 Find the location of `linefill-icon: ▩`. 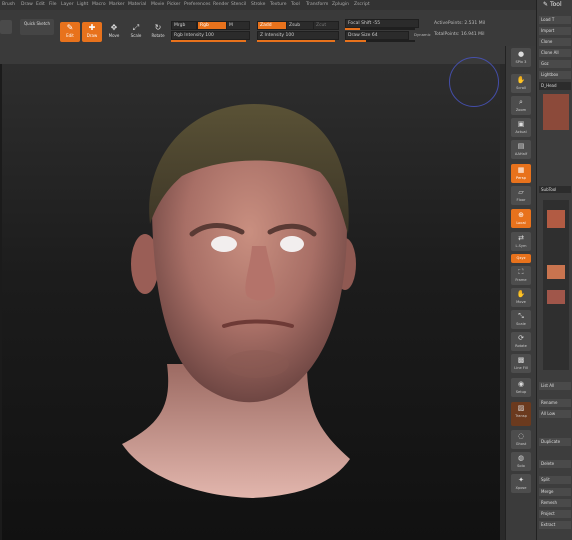

linefill-icon: ▩ is located at coordinates (521, 360).